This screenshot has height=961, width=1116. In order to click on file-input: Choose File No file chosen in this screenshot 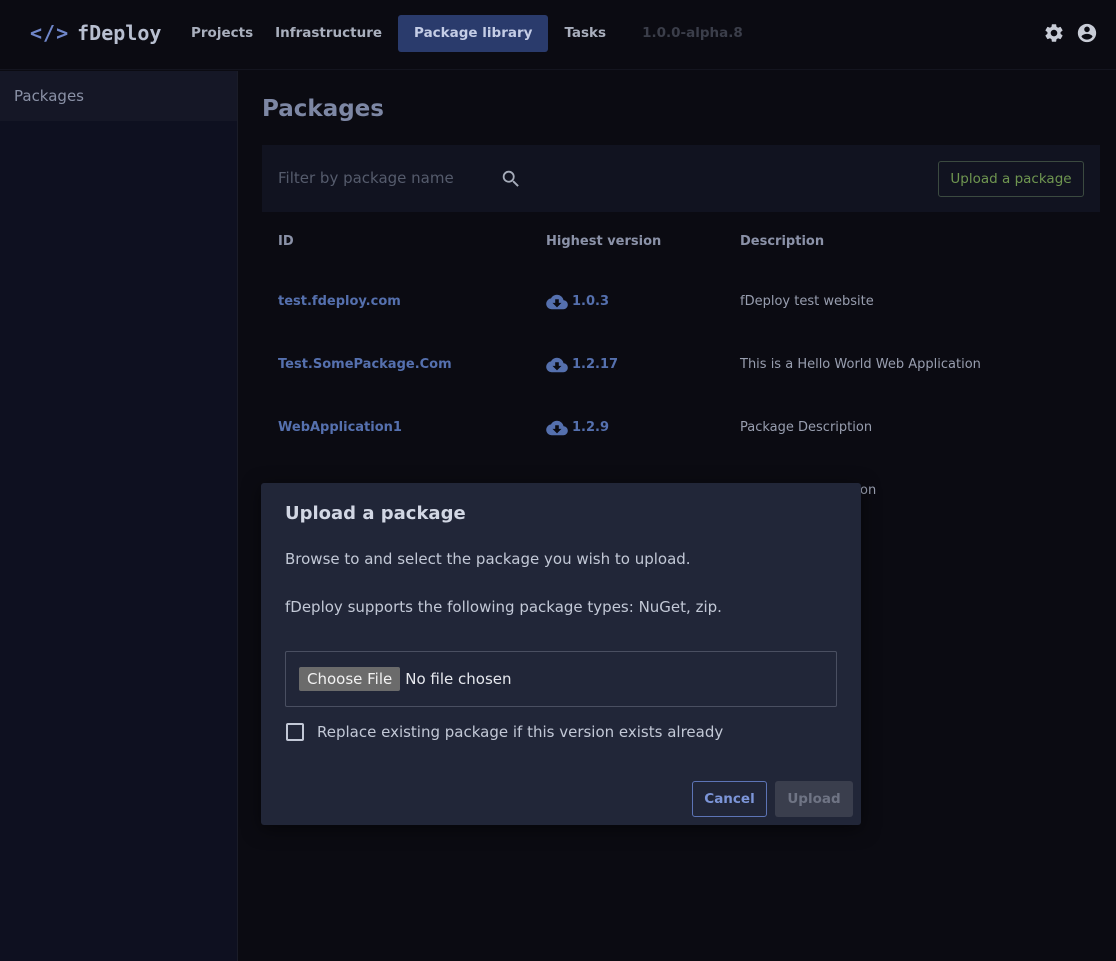, I will do `click(561, 679)`.